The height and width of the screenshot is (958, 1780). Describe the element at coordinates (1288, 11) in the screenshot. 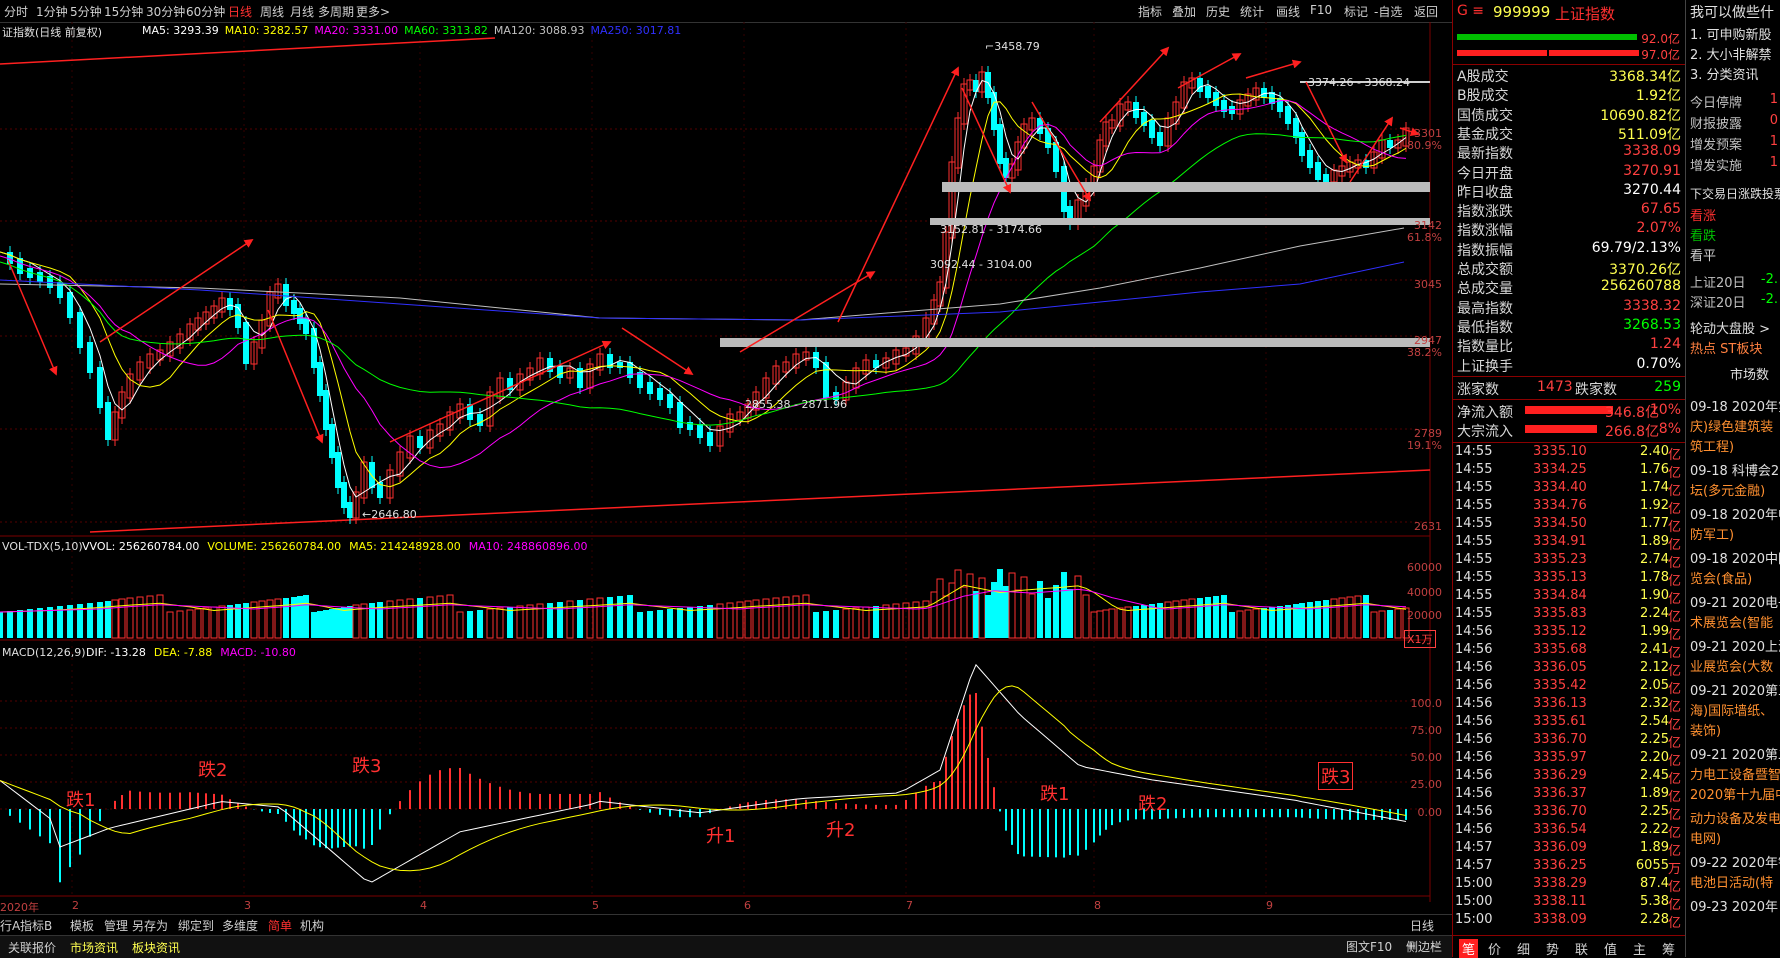

I see `tool-tab-4: 画线` at that location.